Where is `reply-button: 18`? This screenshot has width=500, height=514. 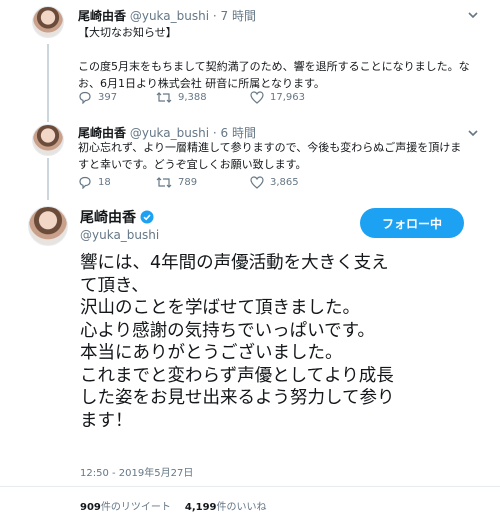 reply-button: 18 is located at coordinates (107, 182).